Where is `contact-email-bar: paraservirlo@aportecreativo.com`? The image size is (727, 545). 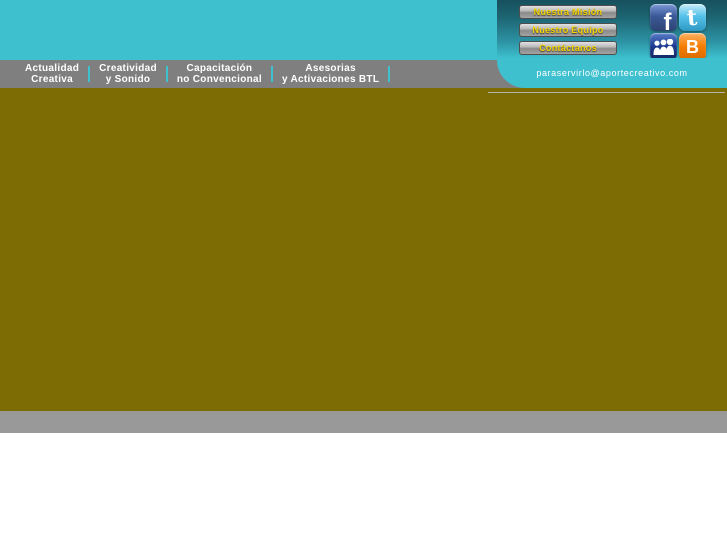 contact-email-bar: paraservirlo@aportecreativo.com is located at coordinates (612, 73).